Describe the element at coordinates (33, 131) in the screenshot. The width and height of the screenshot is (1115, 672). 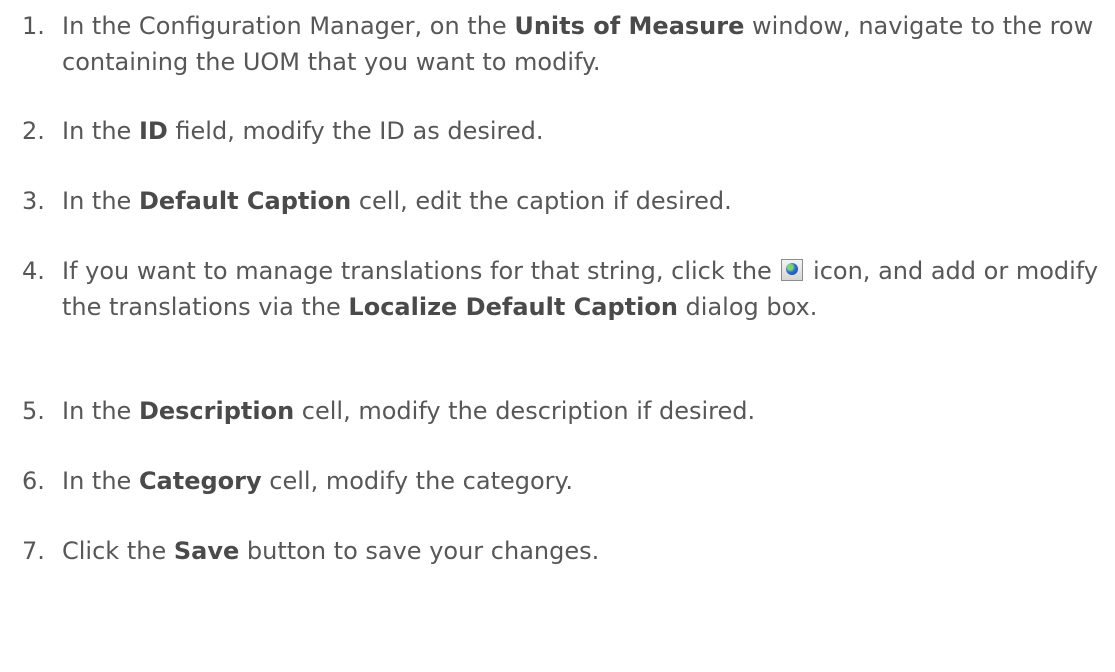
I see `step-number: 2.` at that location.